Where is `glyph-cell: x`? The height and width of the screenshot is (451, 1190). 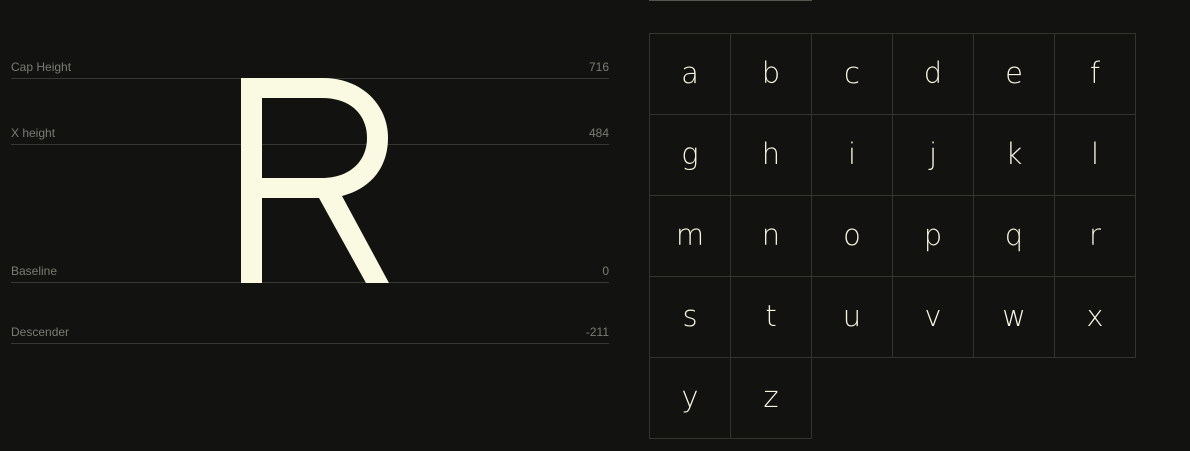 glyph-cell: x is located at coordinates (1095, 317).